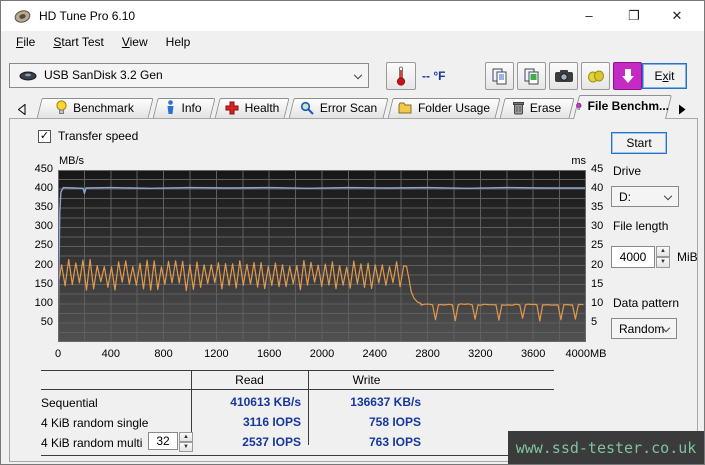  Describe the element at coordinates (232, 107) in the screenshot. I see `health-cross-icon` at that location.